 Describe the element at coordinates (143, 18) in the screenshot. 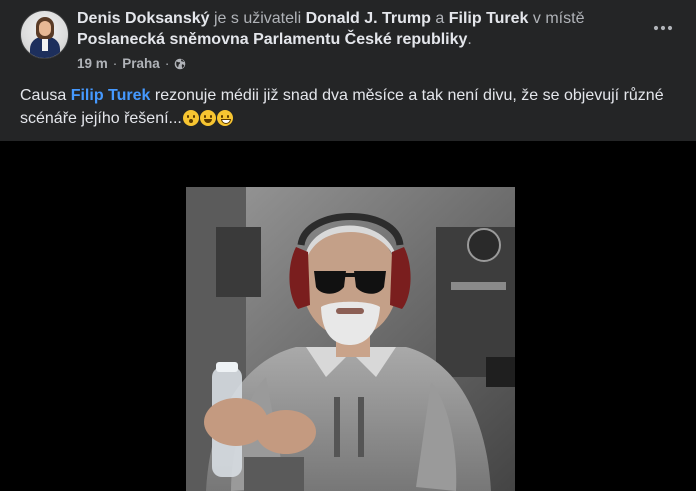

I see `author-name-link: Denis Doksanský` at that location.